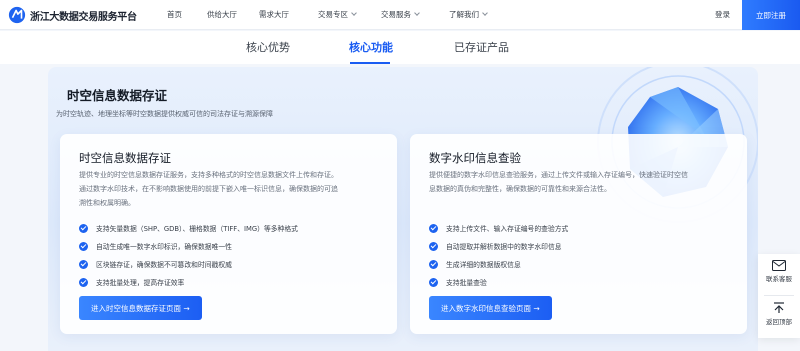 This screenshot has height=351, width=800. Describe the element at coordinates (83, 17) in the screenshot. I see `brand-name: 浙江大数据交易服务平台` at that location.